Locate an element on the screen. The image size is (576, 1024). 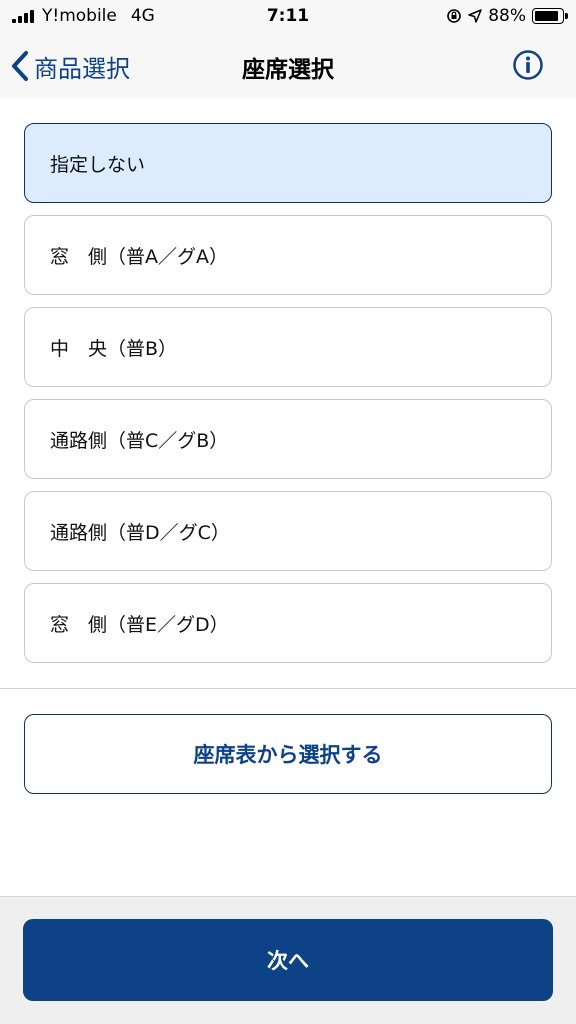
seat-option-middle-b: 中 央（普B） is located at coordinates (288, 347).